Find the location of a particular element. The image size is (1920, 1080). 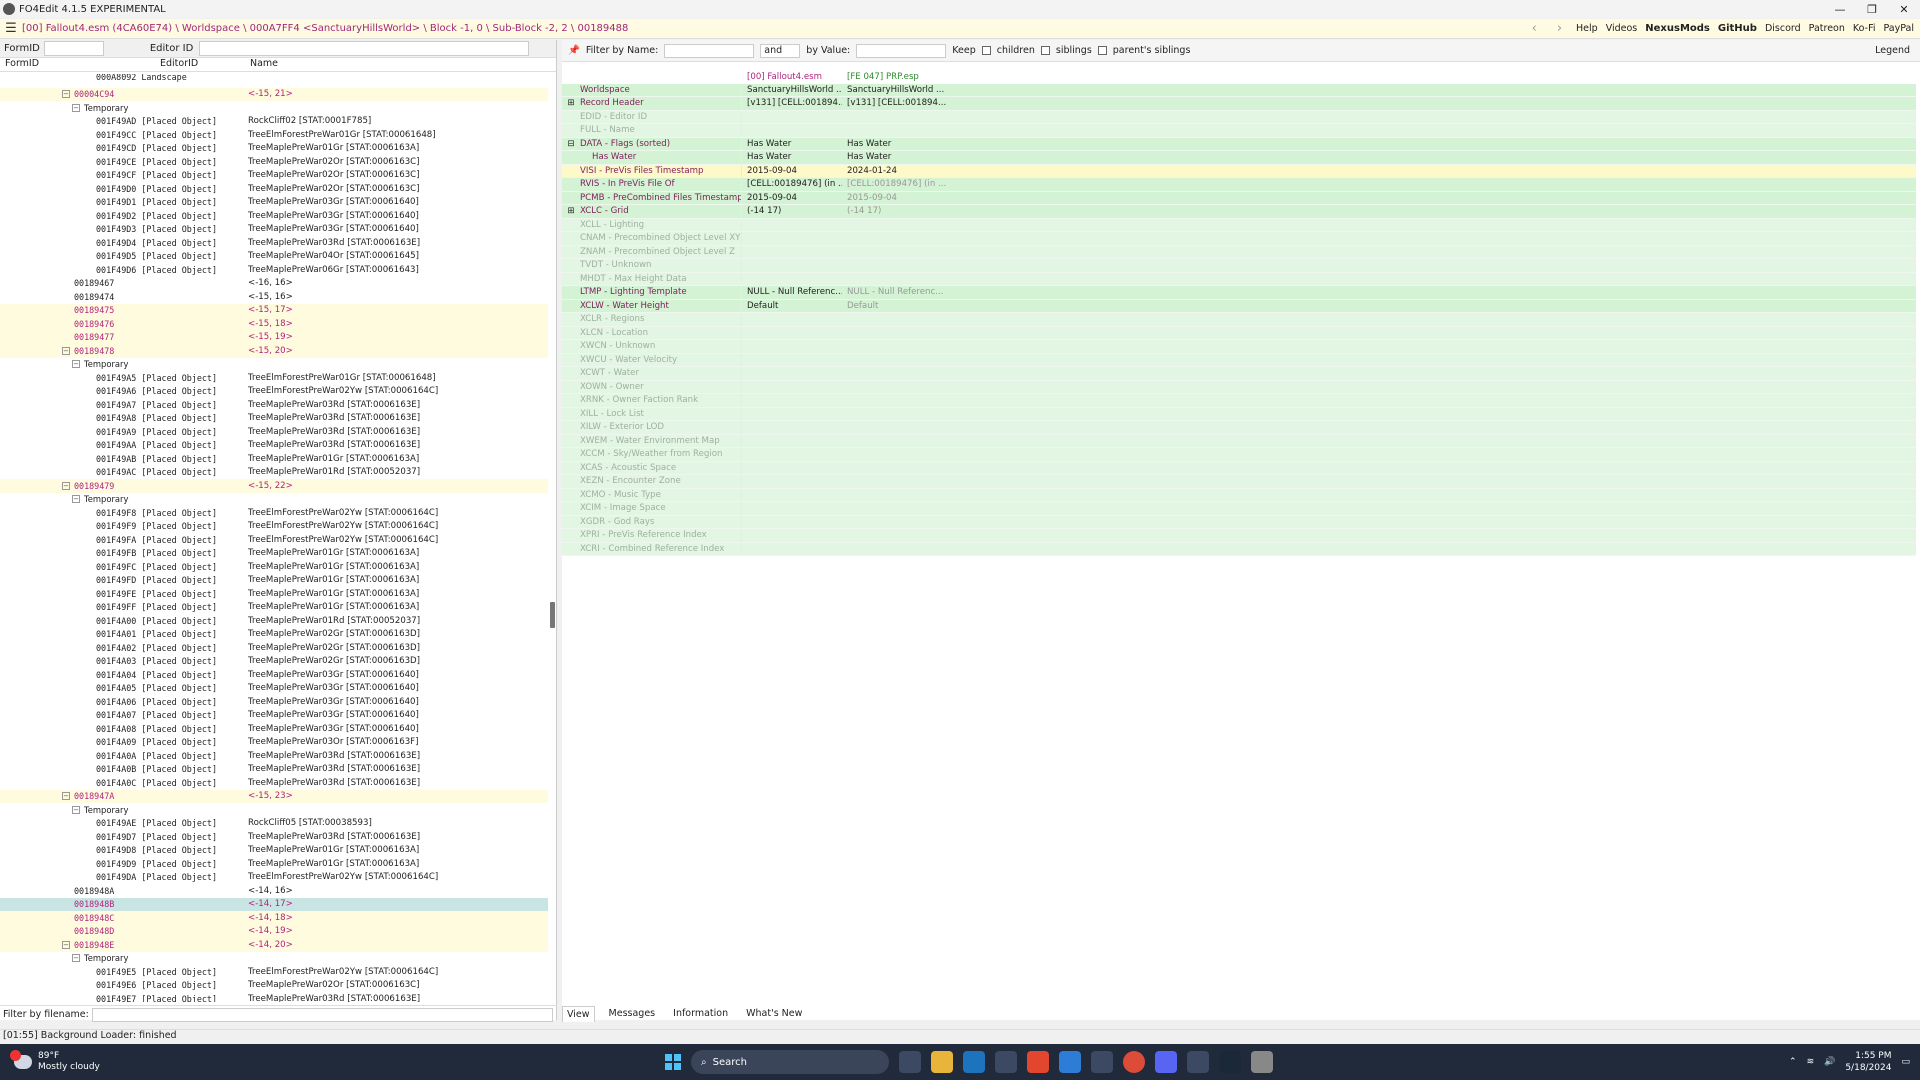

record-field-row: XRNK - Owner Faction Rank is located at coordinates (1239, 401).